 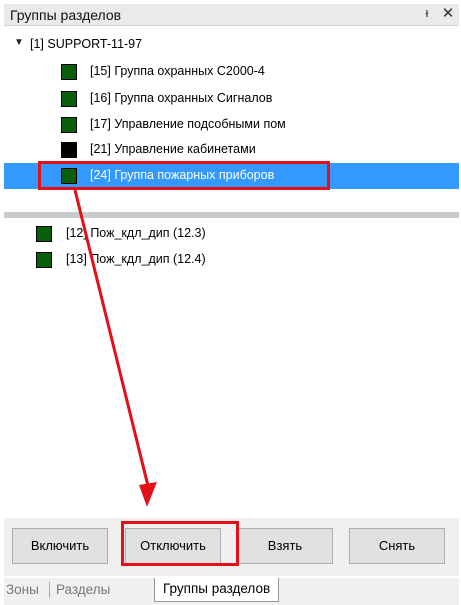 I want to click on tree-root-label: [1] SUPPORT-11-97, so click(x=86, y=44).